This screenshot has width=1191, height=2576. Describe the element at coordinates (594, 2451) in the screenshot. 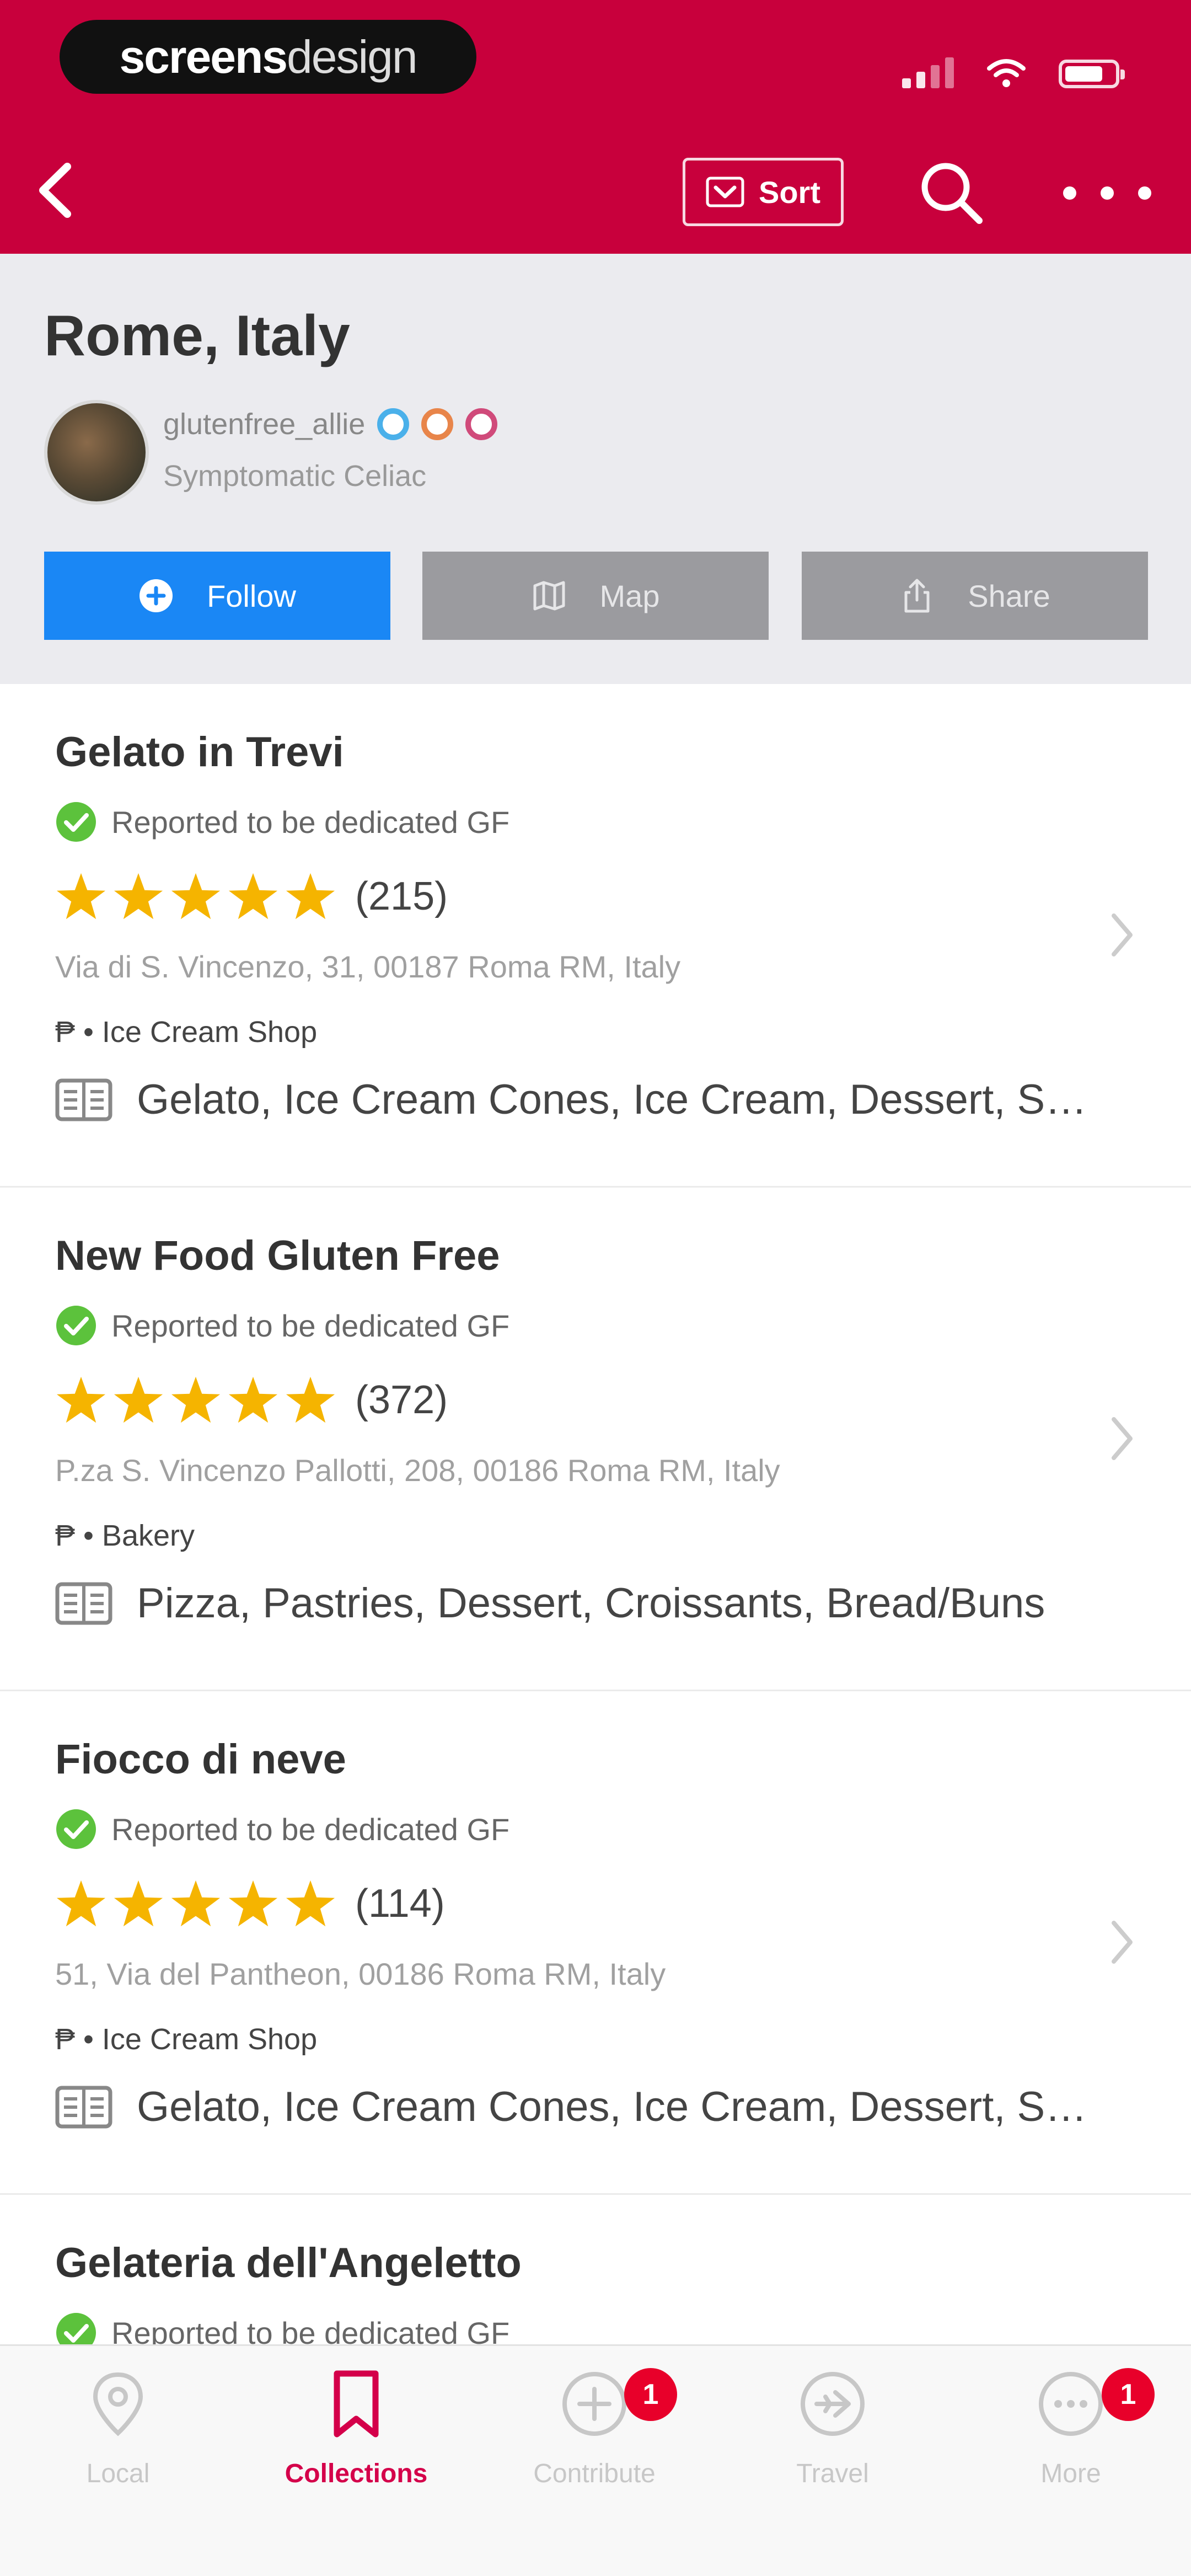

I see `tab-contribute: 1 Contribute` at that location.